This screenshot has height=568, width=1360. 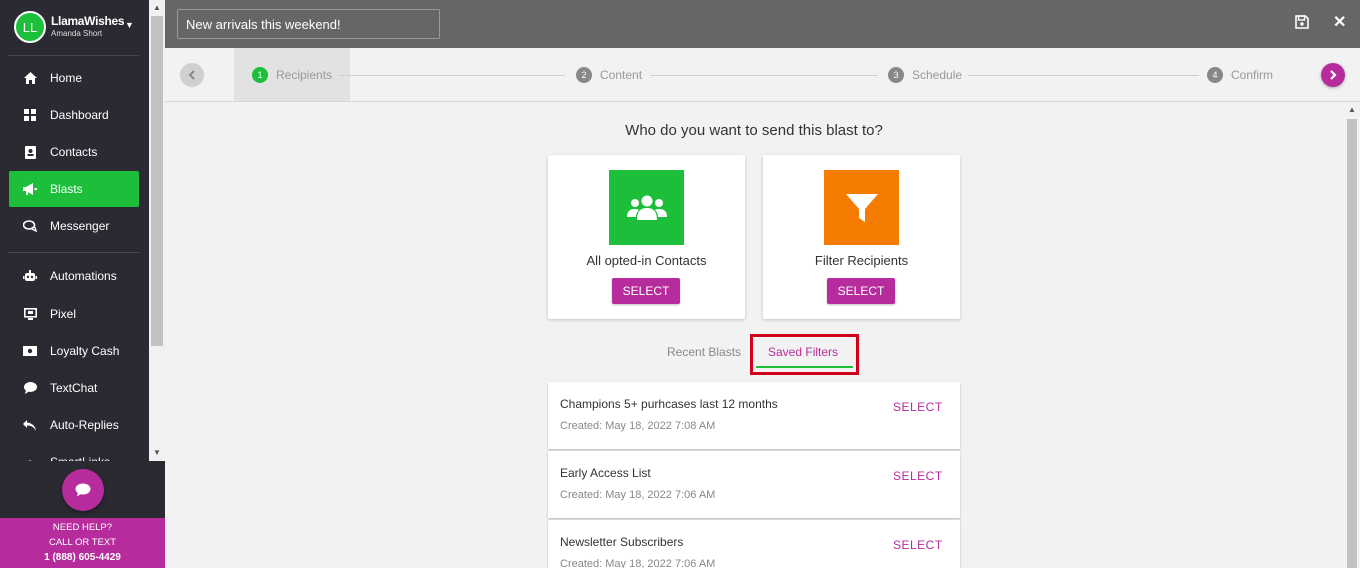 I want to click on chat-bubbles-icon, so click(x=30, y=226).